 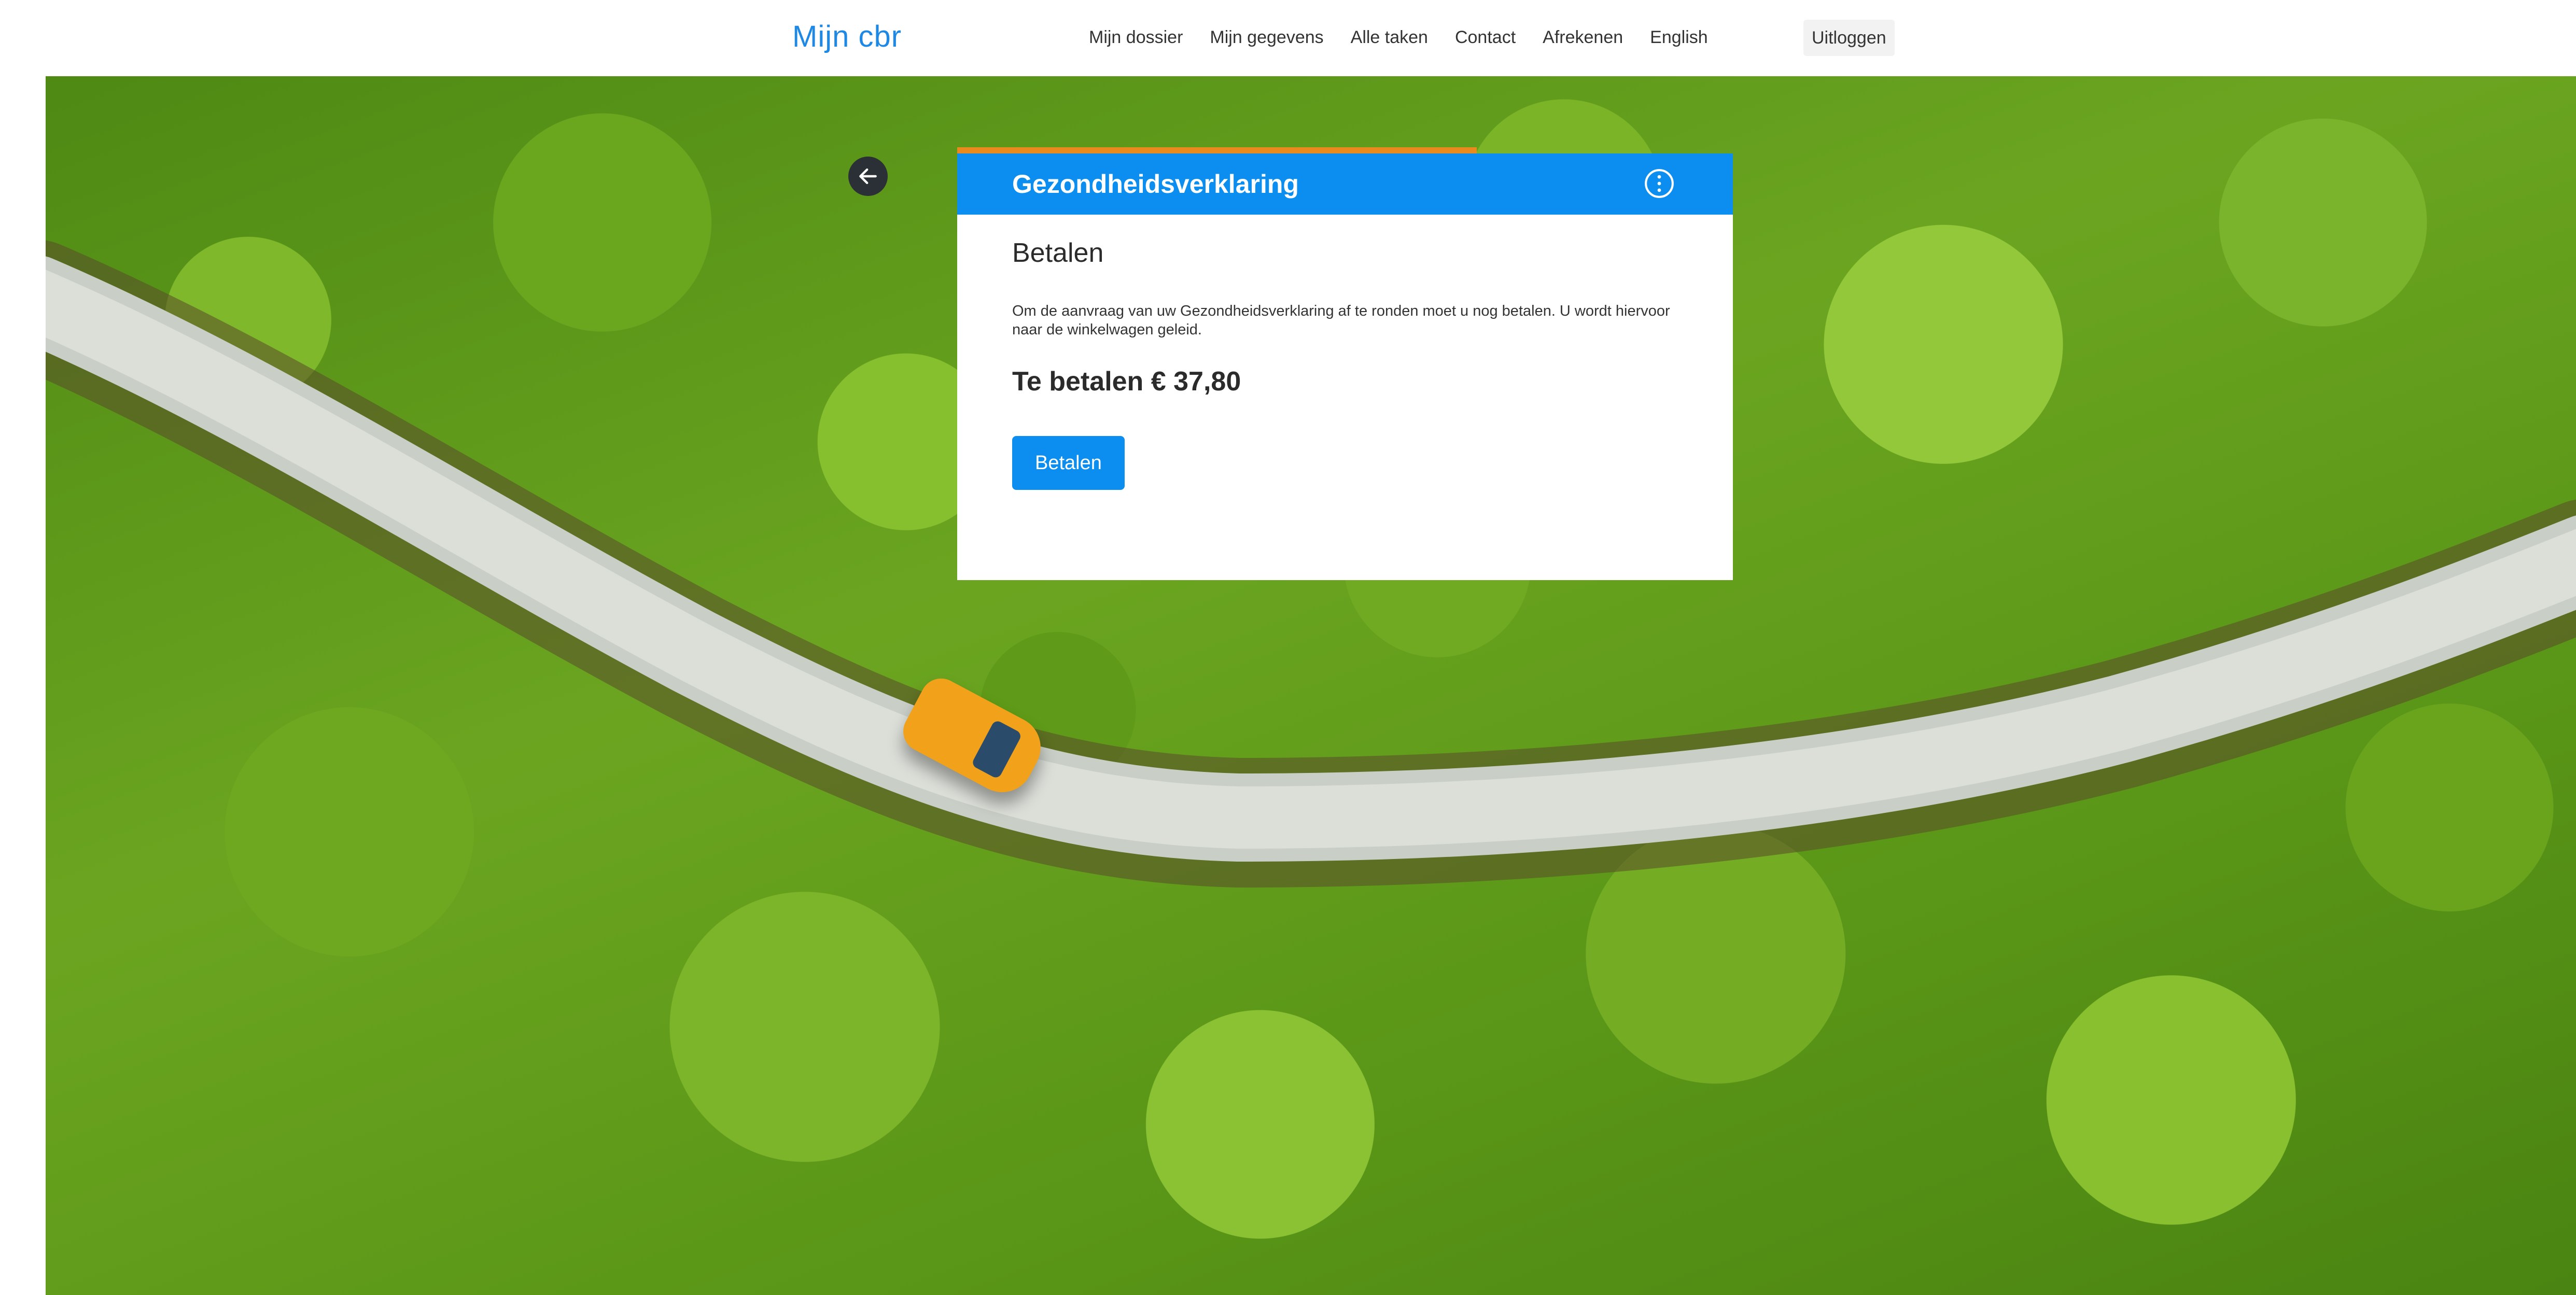 I want to click on amount-due: Te betalen € 37,80, so click(x=1126, y=382).